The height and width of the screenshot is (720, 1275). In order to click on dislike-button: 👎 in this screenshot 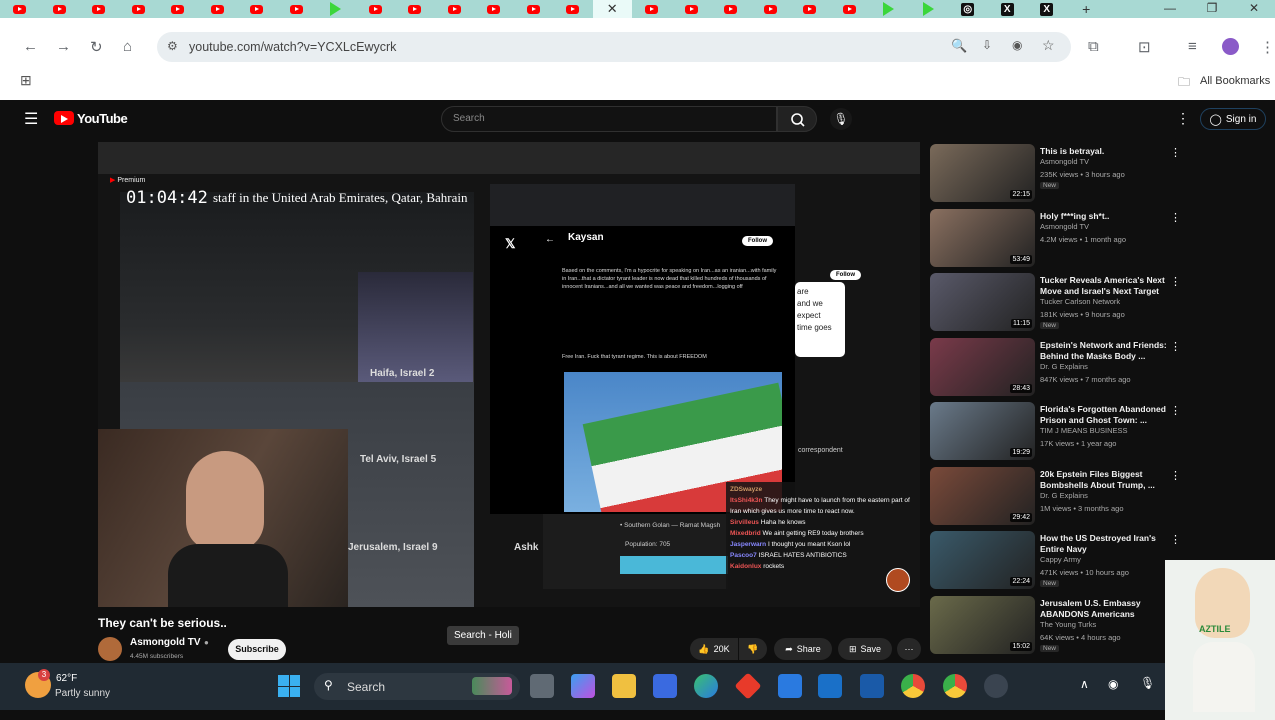, I will do `click(753, 649)`.